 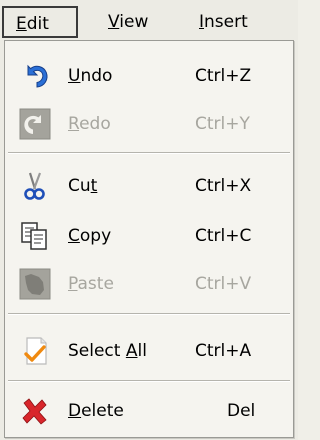 I want to click on delete-label-rest: elete, so click(x=102, y=411).